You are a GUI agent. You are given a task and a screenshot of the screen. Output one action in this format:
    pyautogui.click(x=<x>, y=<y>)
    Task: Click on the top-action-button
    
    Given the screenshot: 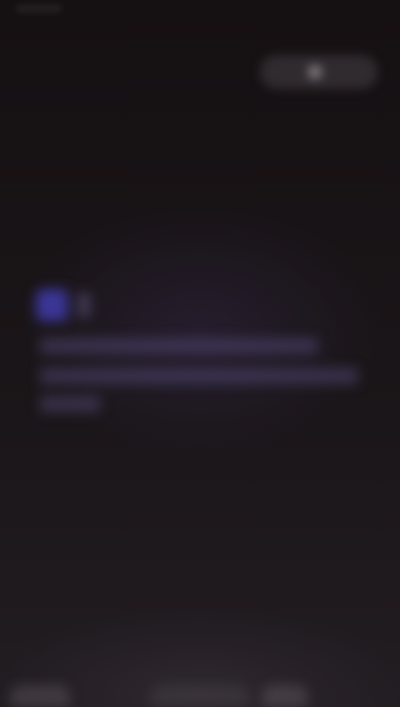 What is the action you would take?
    pyautogui.click(x=319, y=72)
    